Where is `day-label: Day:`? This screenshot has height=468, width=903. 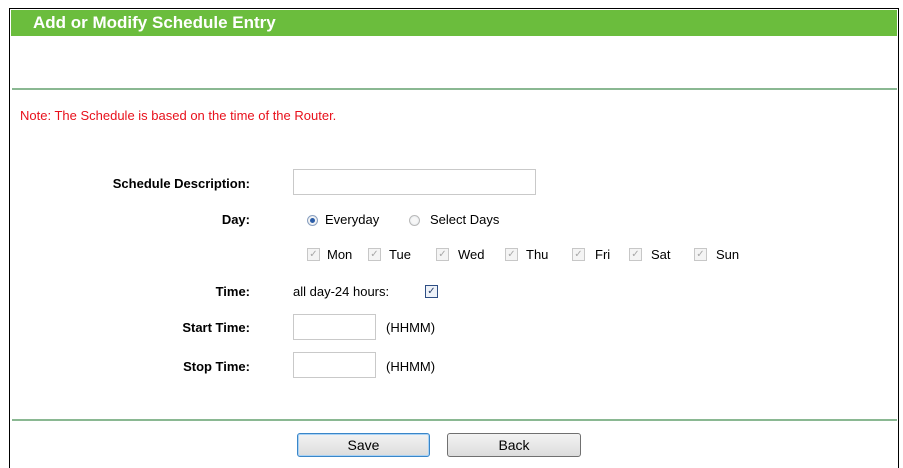 day-label: Day: is located at coordinates (235, 219).